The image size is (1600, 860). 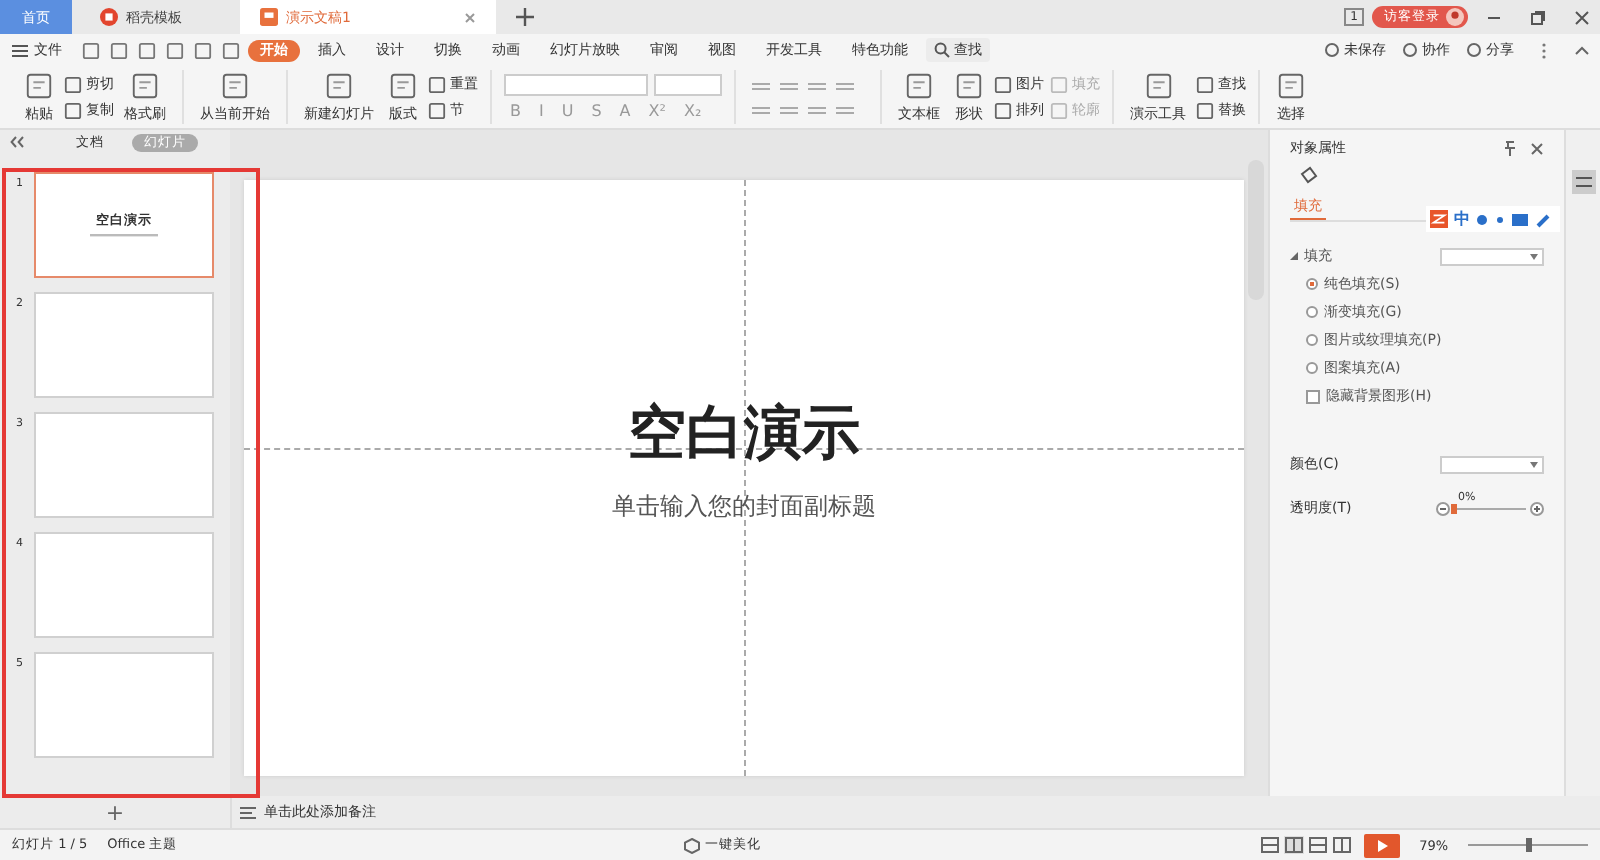 What do you see at coordinates (1439, 219) in the screenshot?
I see `ime-logo-icon` at bounding box center [1439, 219].